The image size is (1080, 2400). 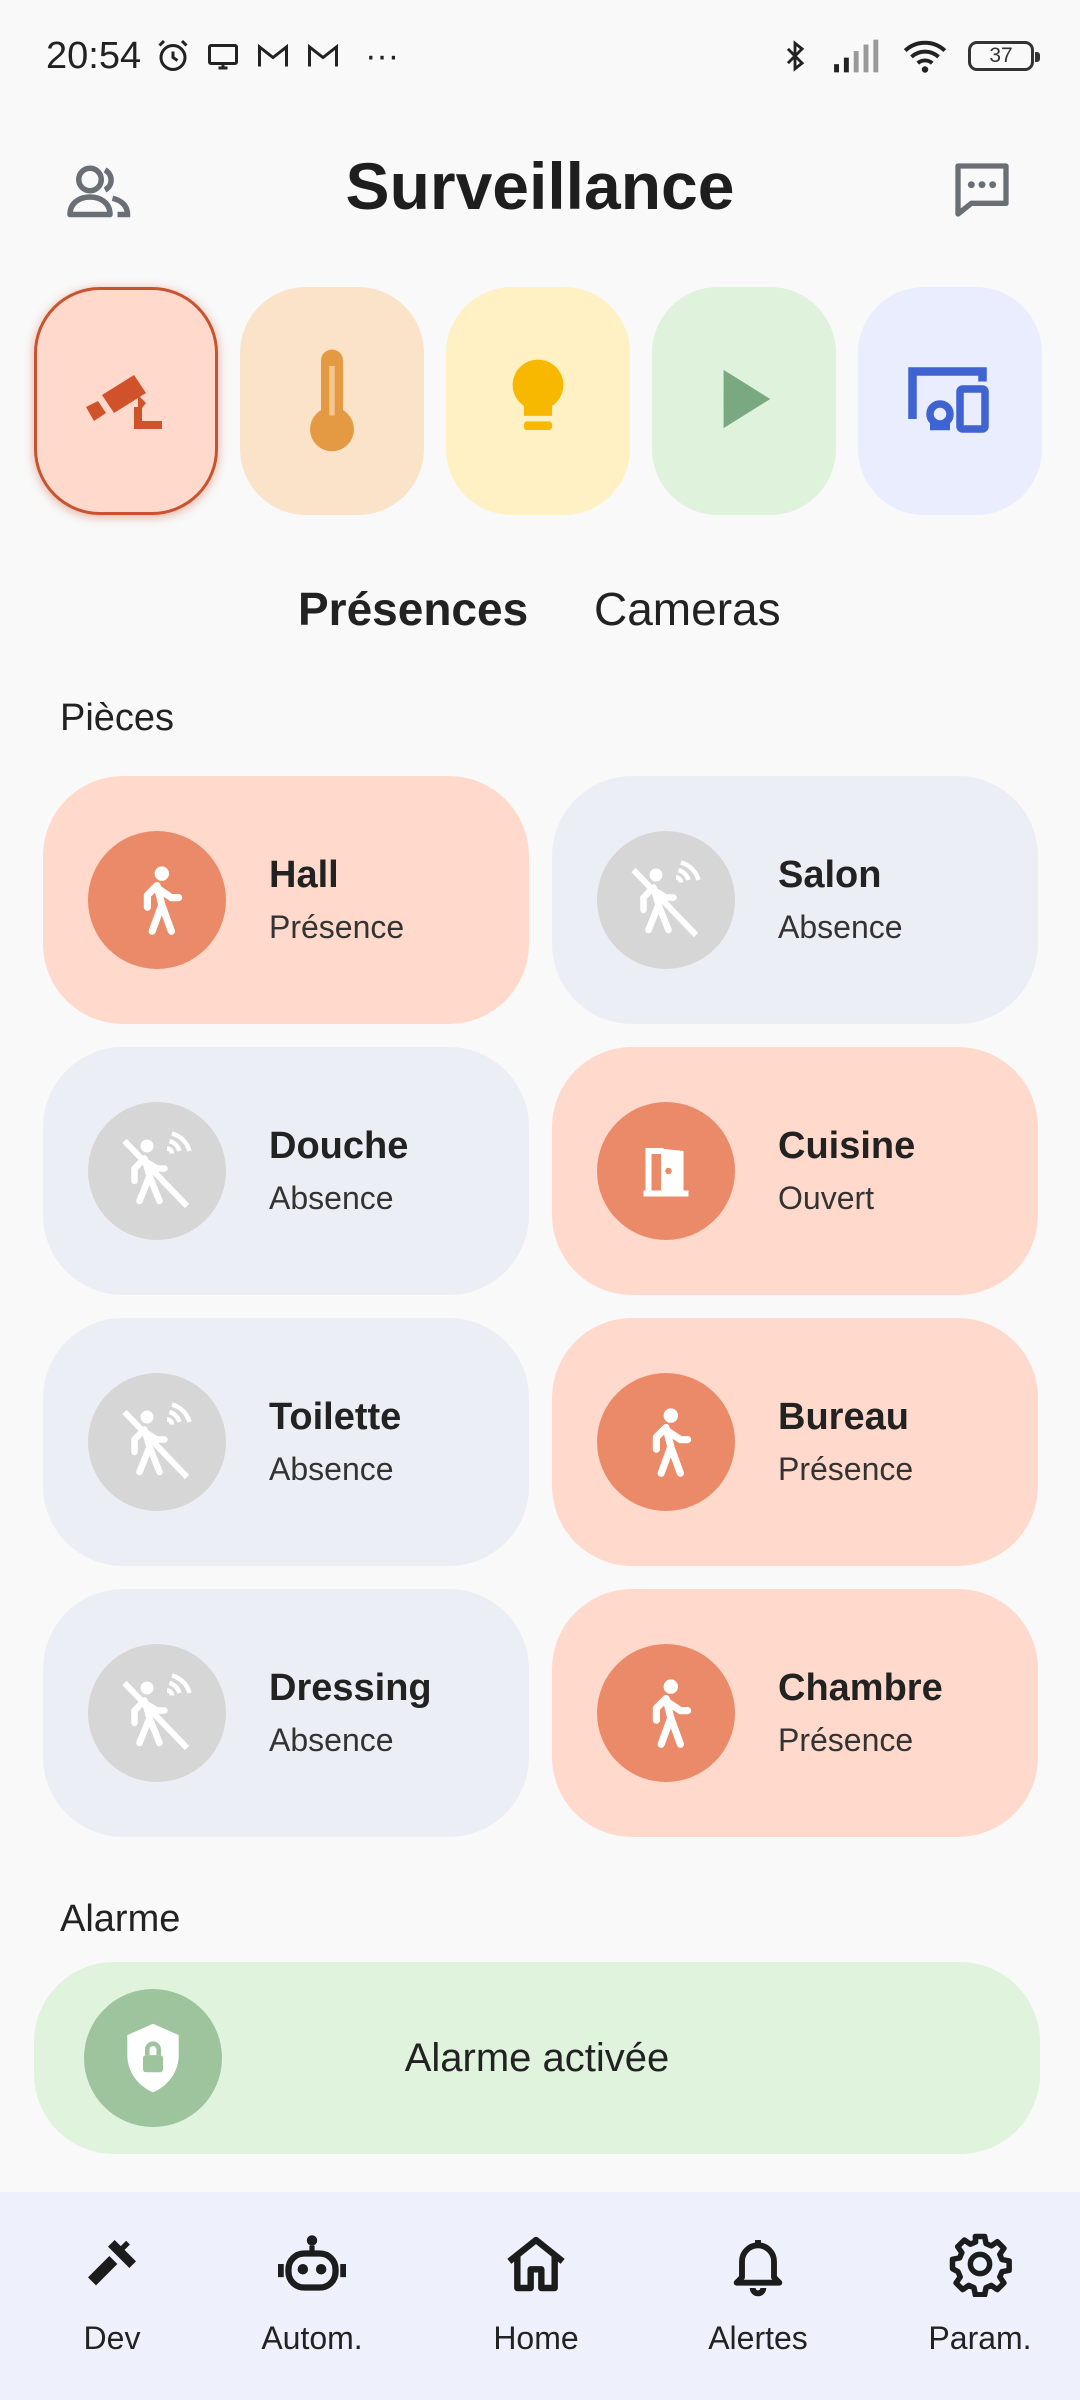 I want to click on nav-label: Autom., so click(x=312, y=2338).